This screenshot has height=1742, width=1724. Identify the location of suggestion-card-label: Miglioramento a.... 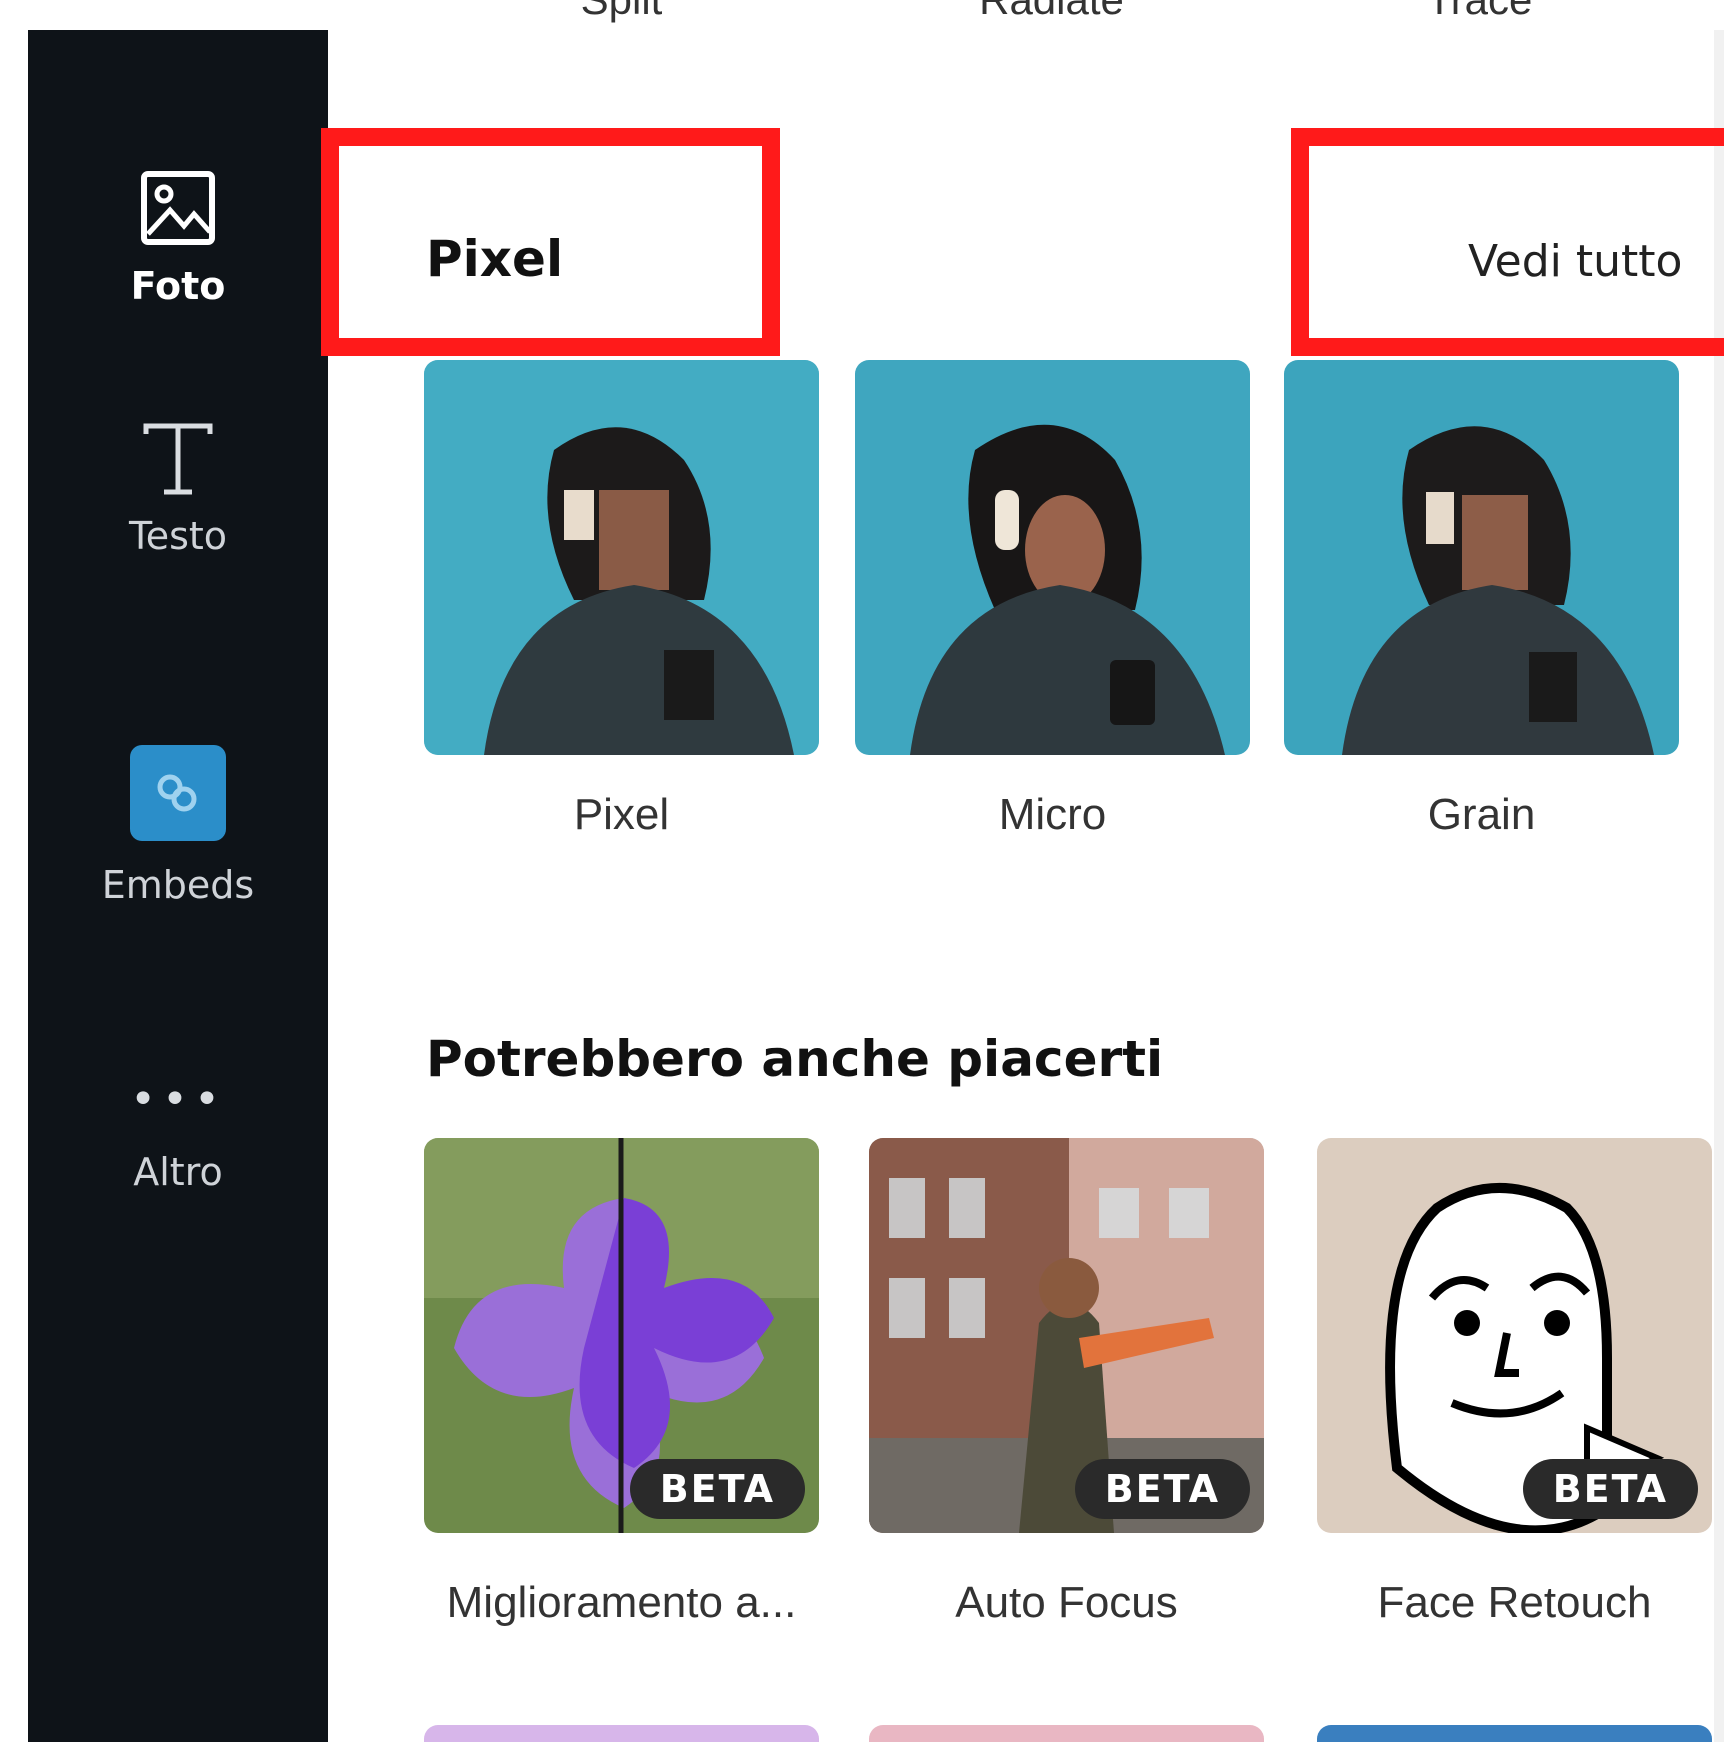
(621, 1602).